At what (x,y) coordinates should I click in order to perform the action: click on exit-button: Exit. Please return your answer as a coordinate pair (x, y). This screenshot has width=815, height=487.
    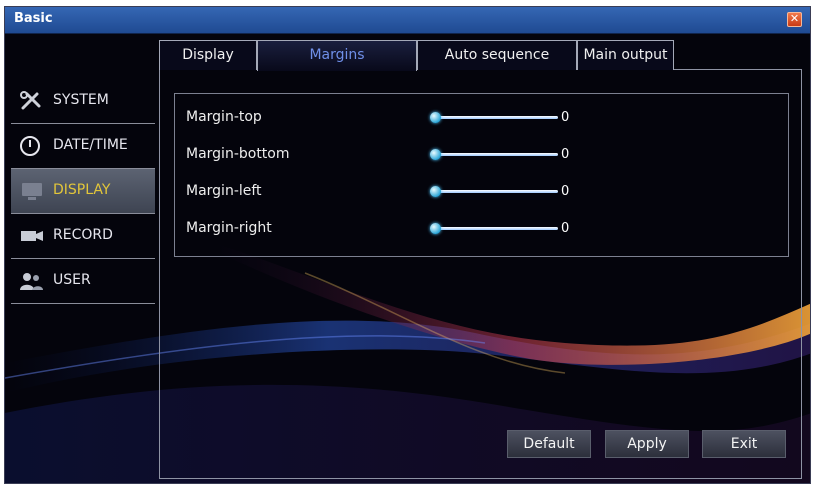
    Looking at the image, I should click on (744, 444).